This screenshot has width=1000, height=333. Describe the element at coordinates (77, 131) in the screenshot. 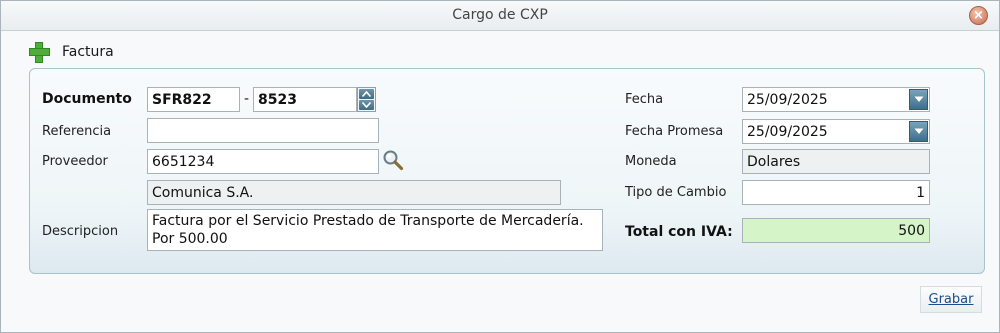

I see `referencia-label: Referencia` at that location.